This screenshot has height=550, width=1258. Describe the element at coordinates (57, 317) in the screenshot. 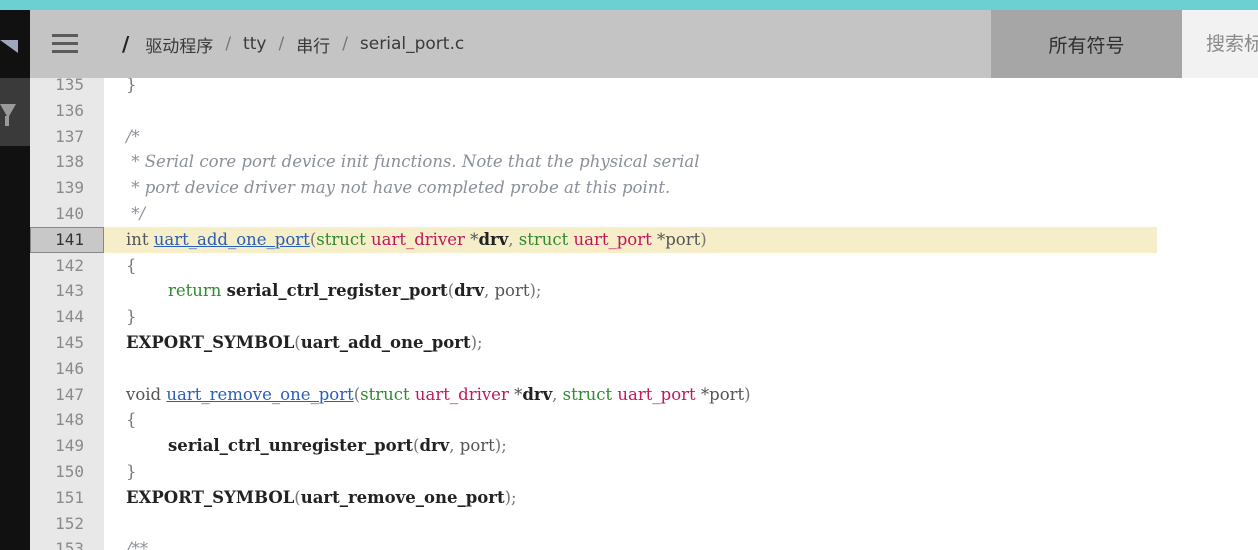

I see `line-number: 144` at that location.